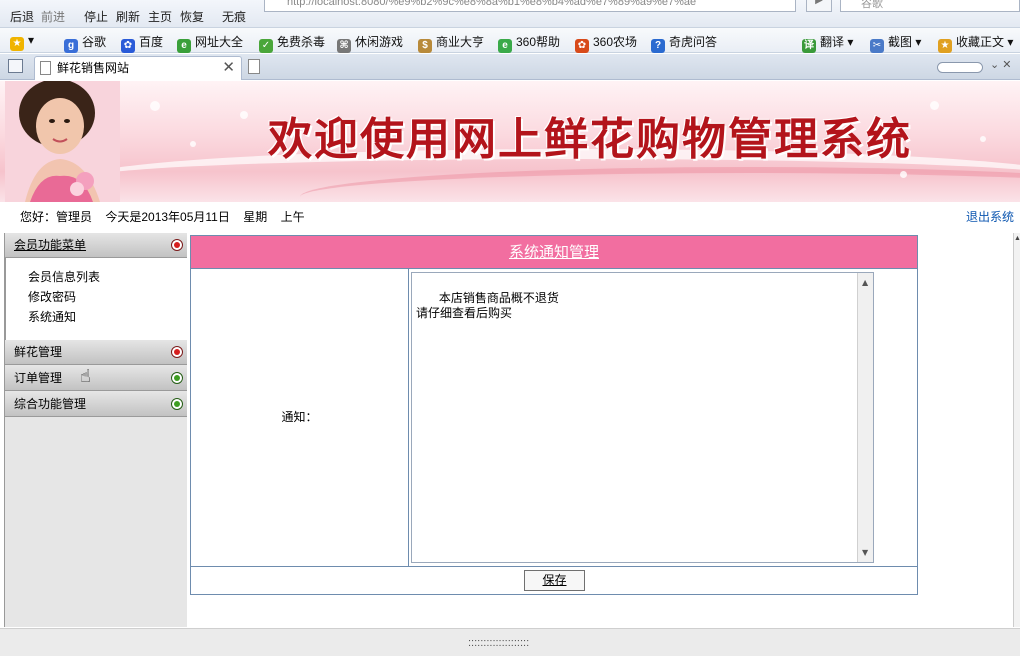  I want to click on home-button: 主页, so click(160, 16).